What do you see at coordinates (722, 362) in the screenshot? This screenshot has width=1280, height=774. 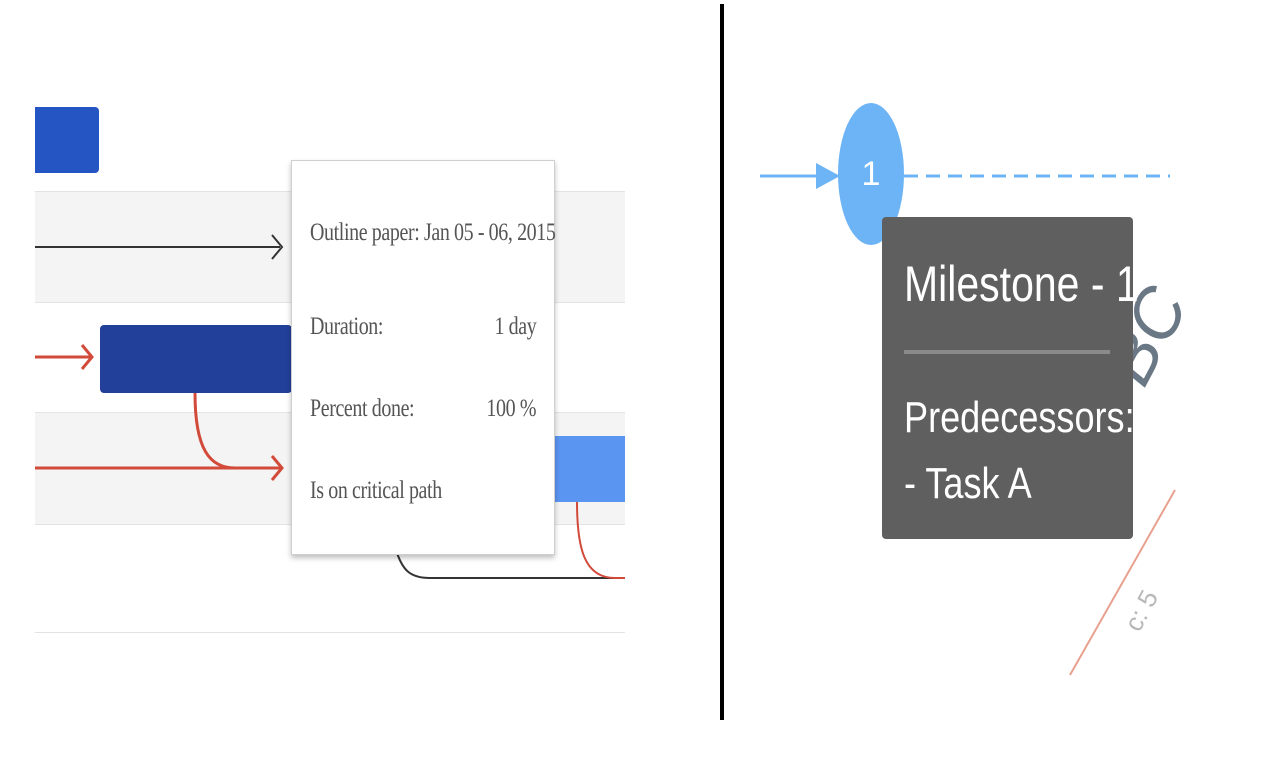 I see `panel-separator` at bounding box center [722, 362].